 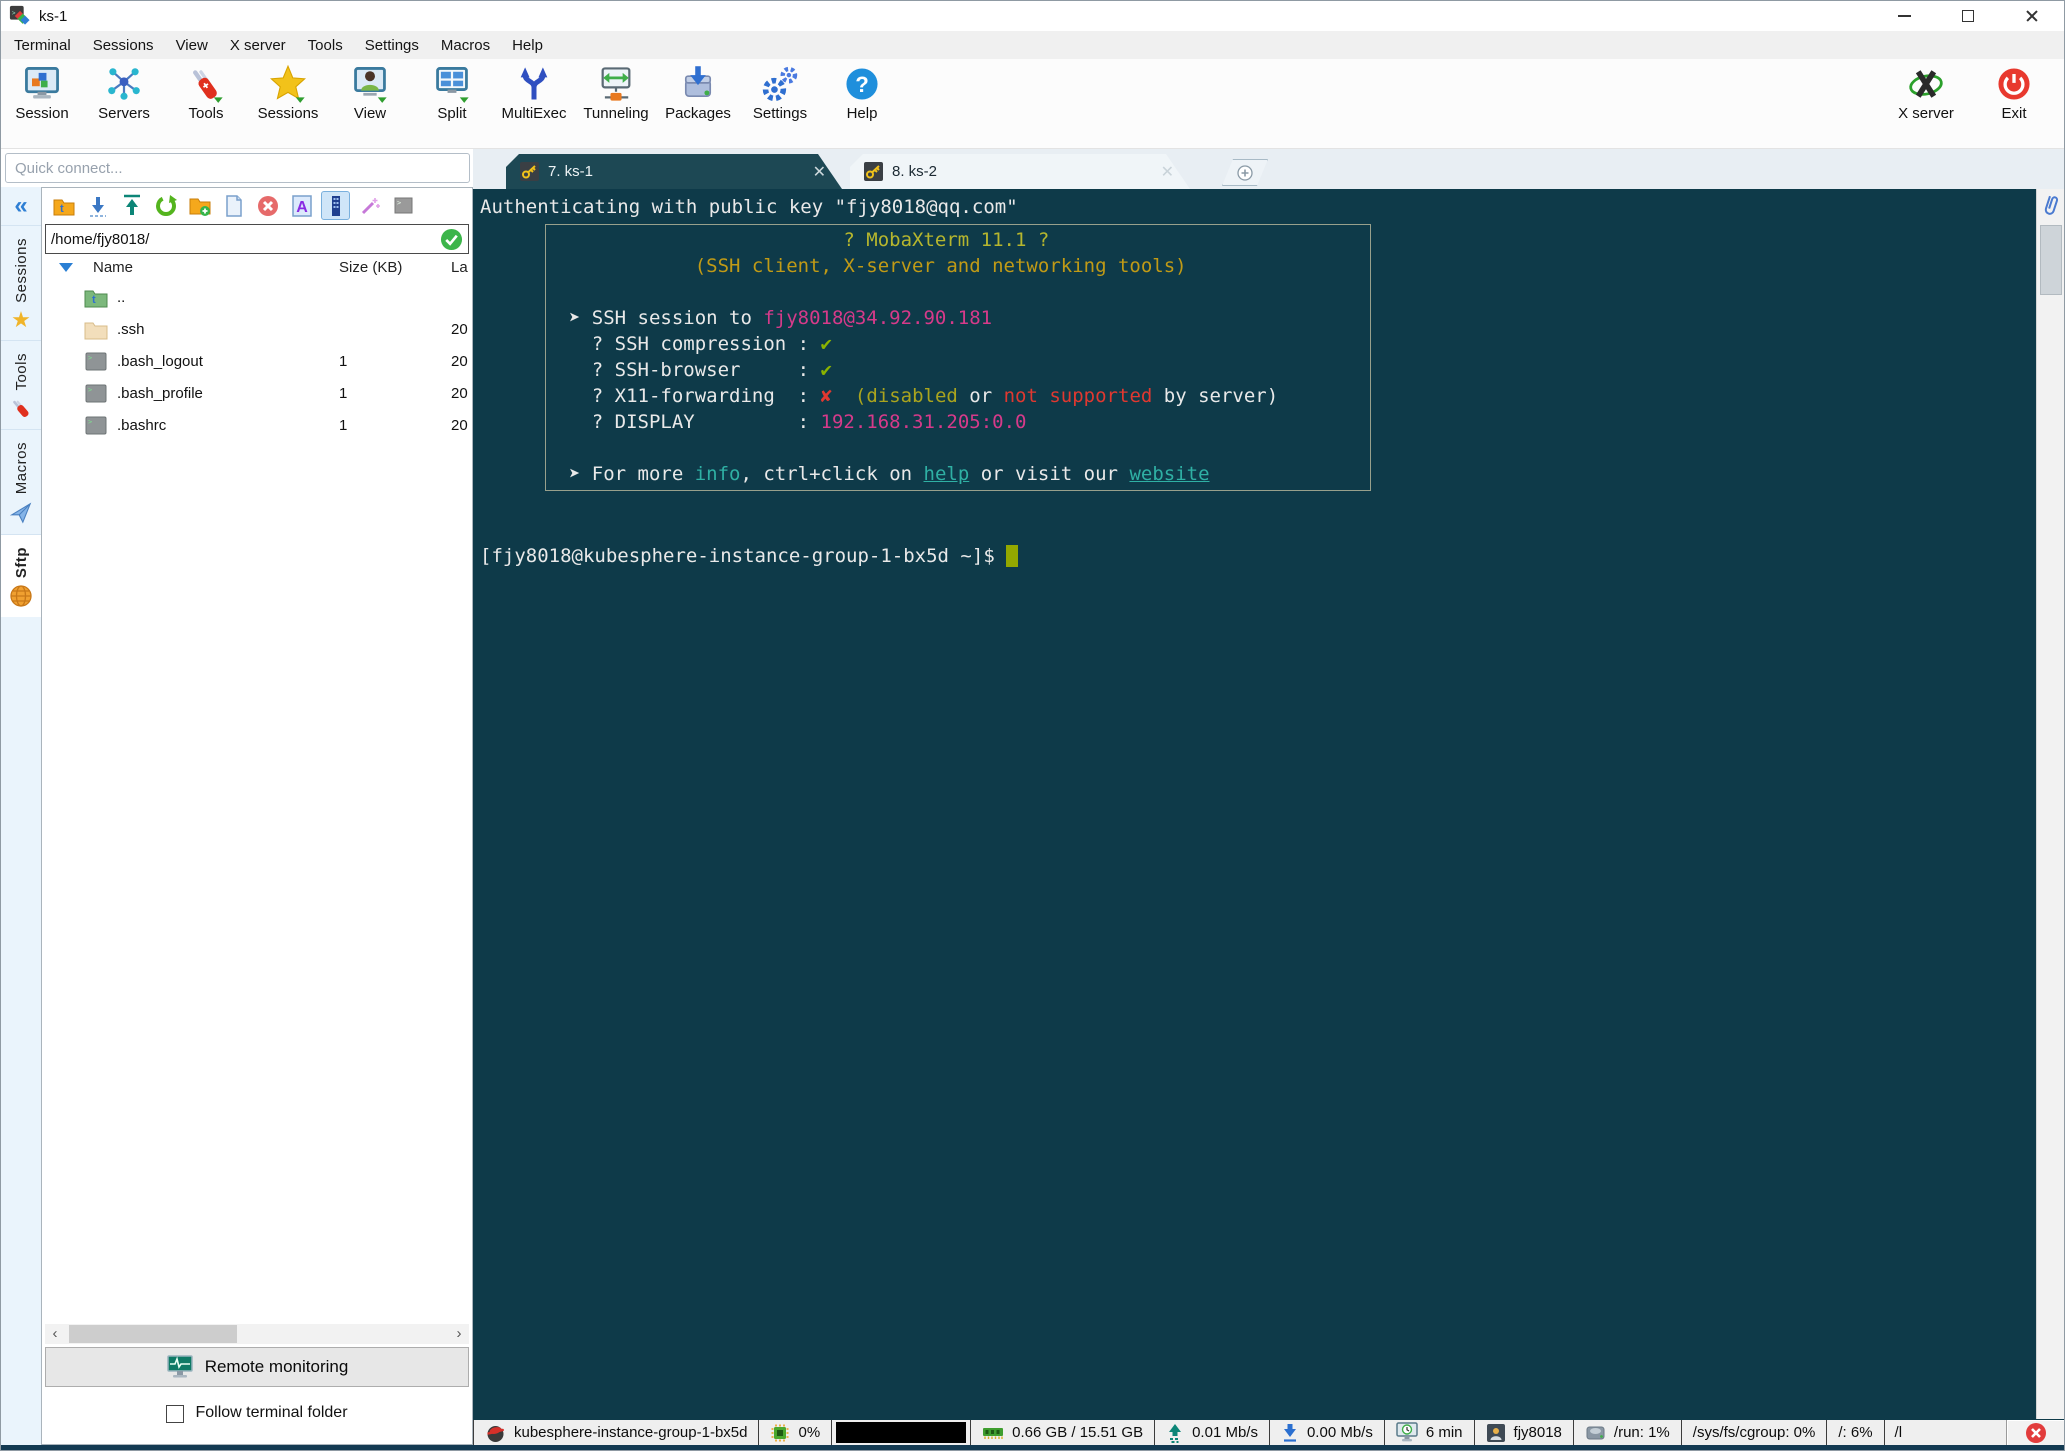 What do you see at coordinates (616, 93) in the screenshot?
I see `tunneling-button: Tunneling` at bounding box center [616, 93].